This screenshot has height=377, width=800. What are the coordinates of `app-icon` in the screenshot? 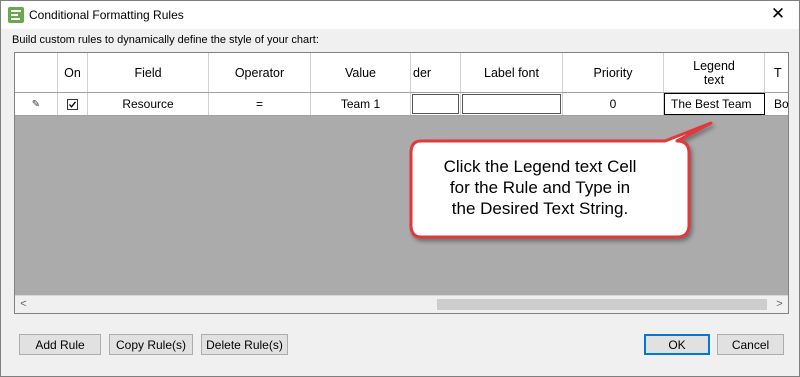 It's located at (16, 15).